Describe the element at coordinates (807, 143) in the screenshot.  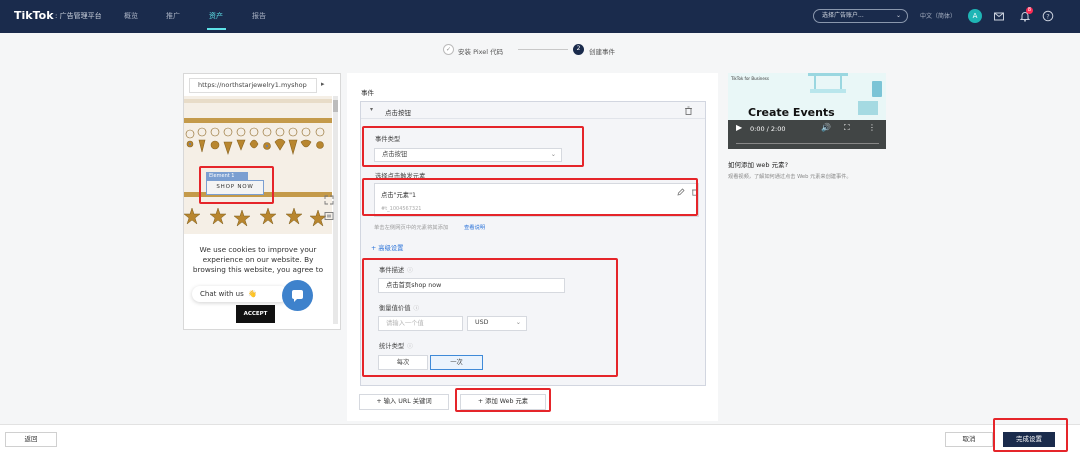
I see `video-progress-bar` at that location.